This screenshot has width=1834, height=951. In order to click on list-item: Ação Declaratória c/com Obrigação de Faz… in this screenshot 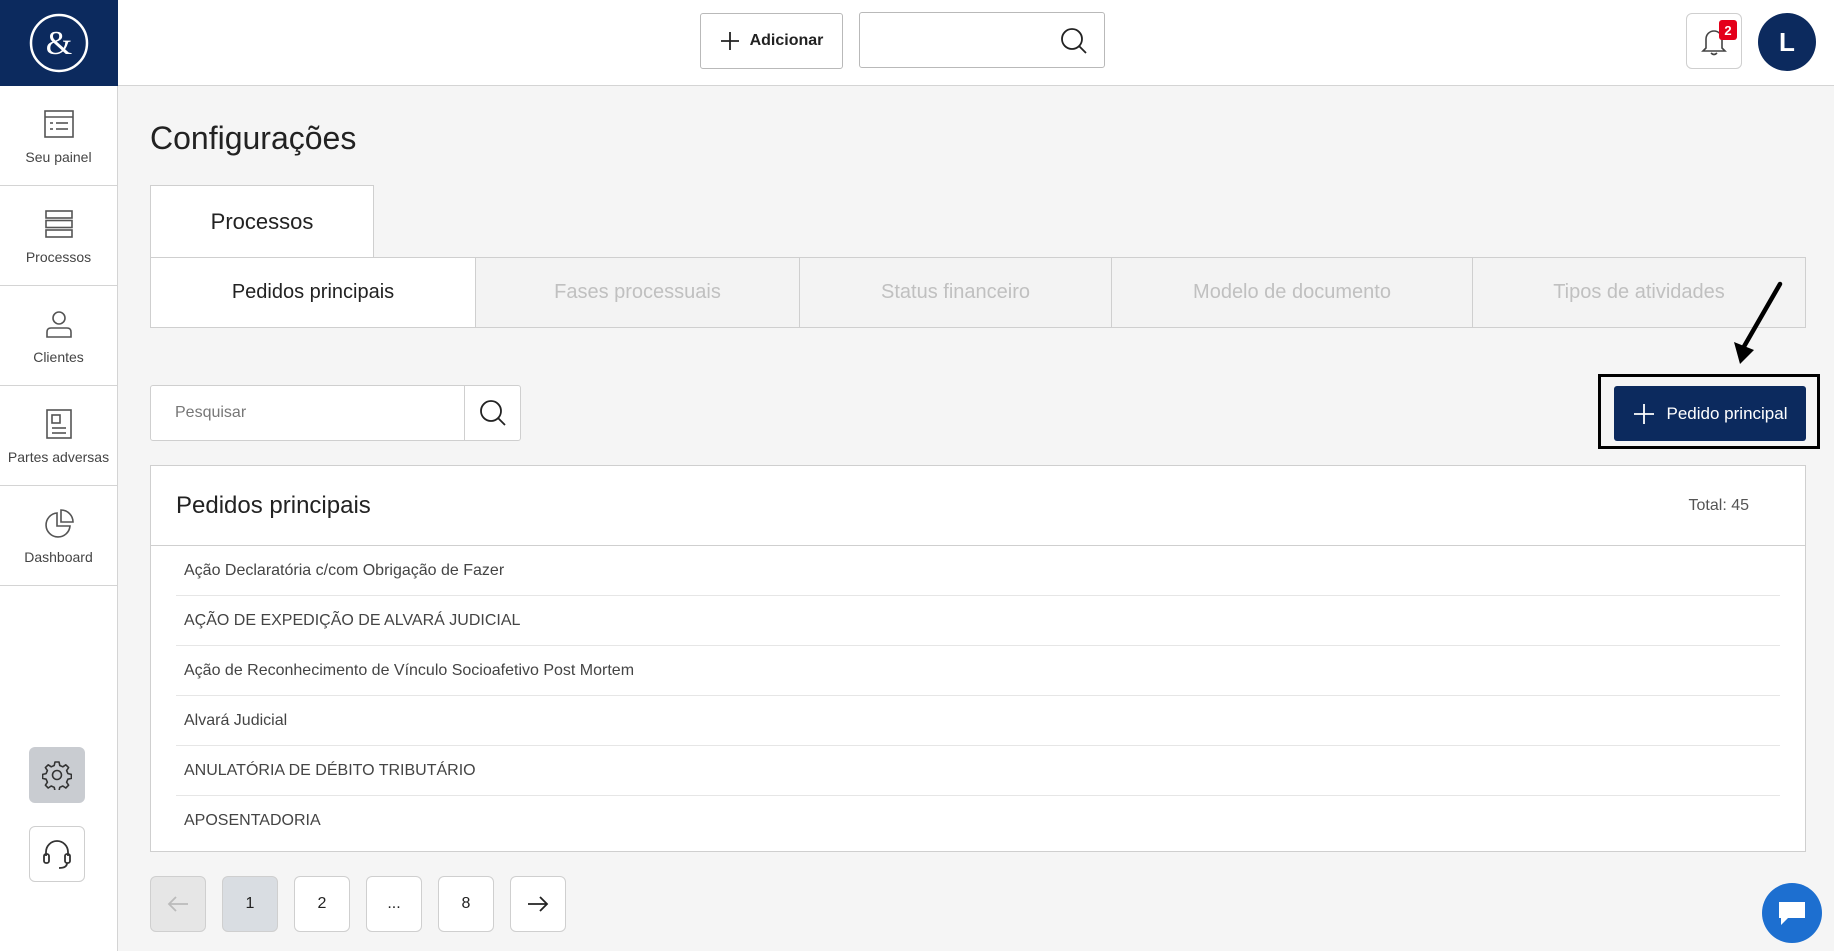, I will do `click(978, 571)`.